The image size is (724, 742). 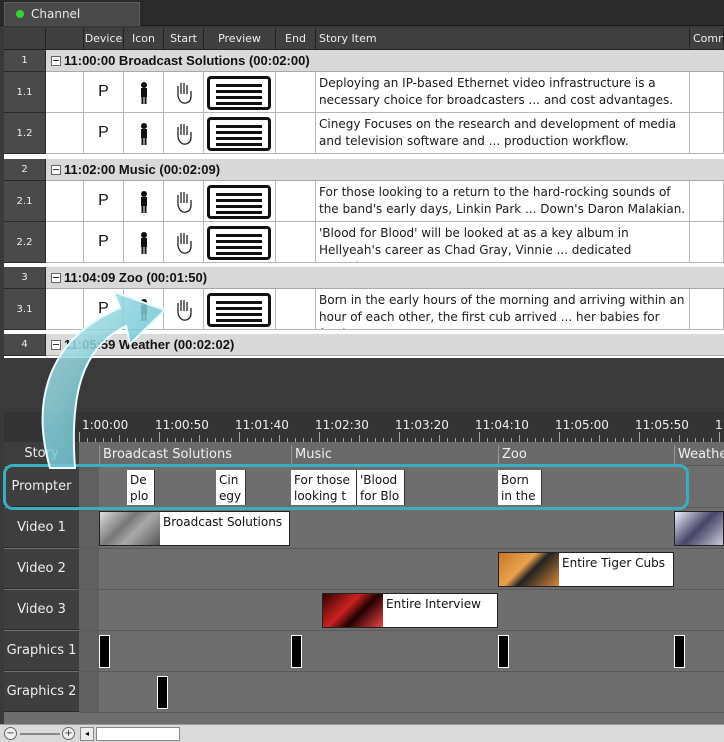 I want to click on group-row-weather: 11:05:59 Weather (00:02:02), so click(x=385, y=345).